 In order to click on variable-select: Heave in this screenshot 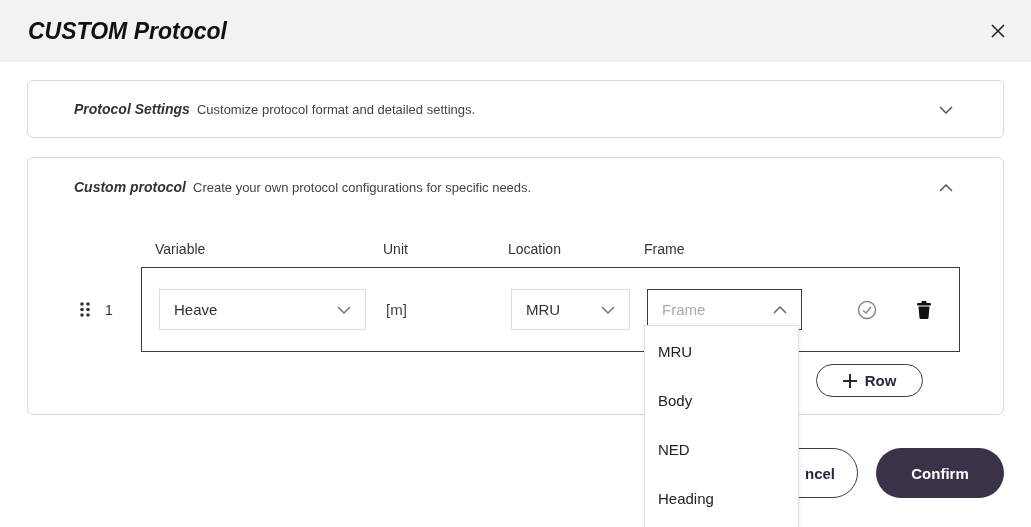, I will do `click(262, 309)`.